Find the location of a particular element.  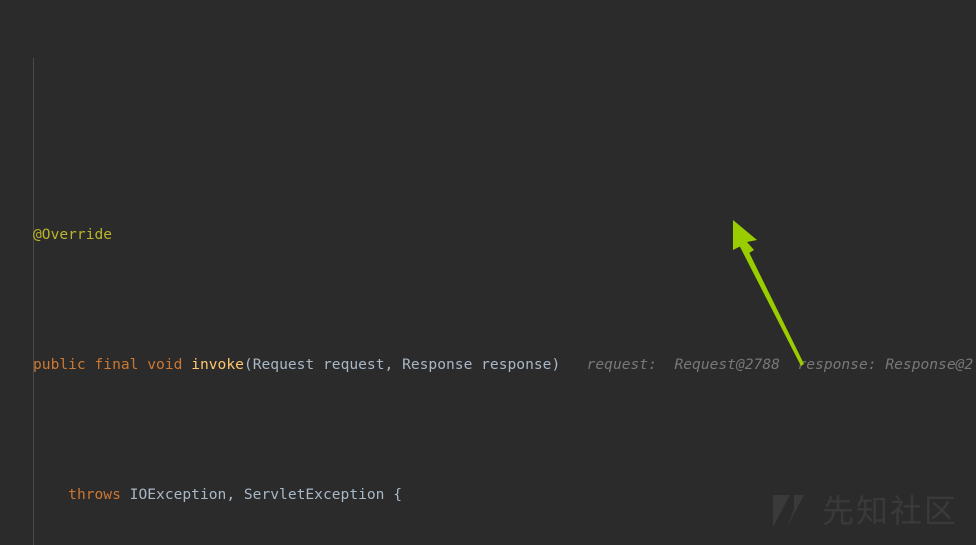

code-line-annotation: @Override is located at coordinates (488, 235).